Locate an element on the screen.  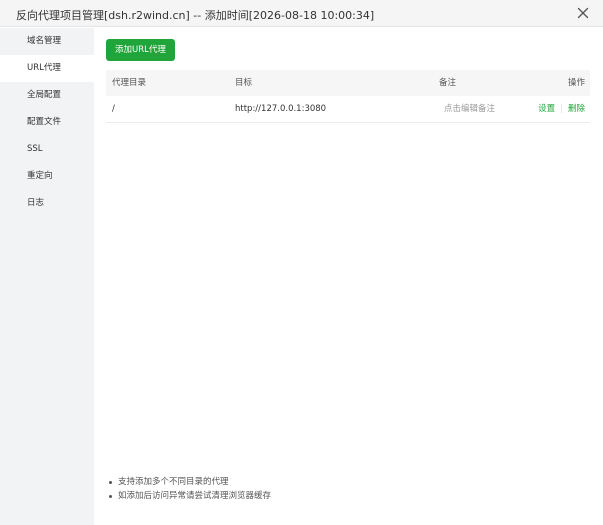
sidebar-item-config-file: 配置文件 is located at coordinates (47, 122).